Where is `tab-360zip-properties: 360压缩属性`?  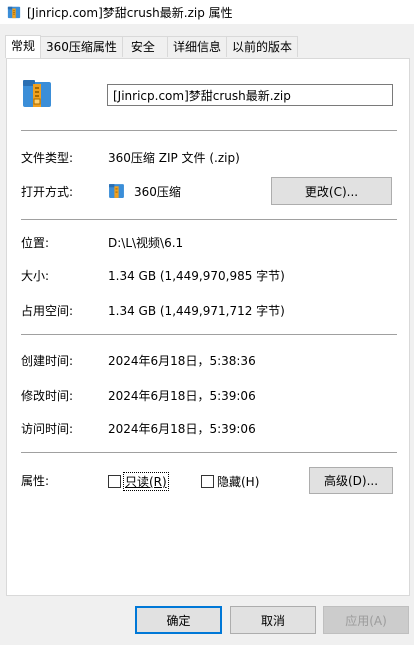 tab-360zip-properties: 360压缩属性 is located at coordinates (81, 46).